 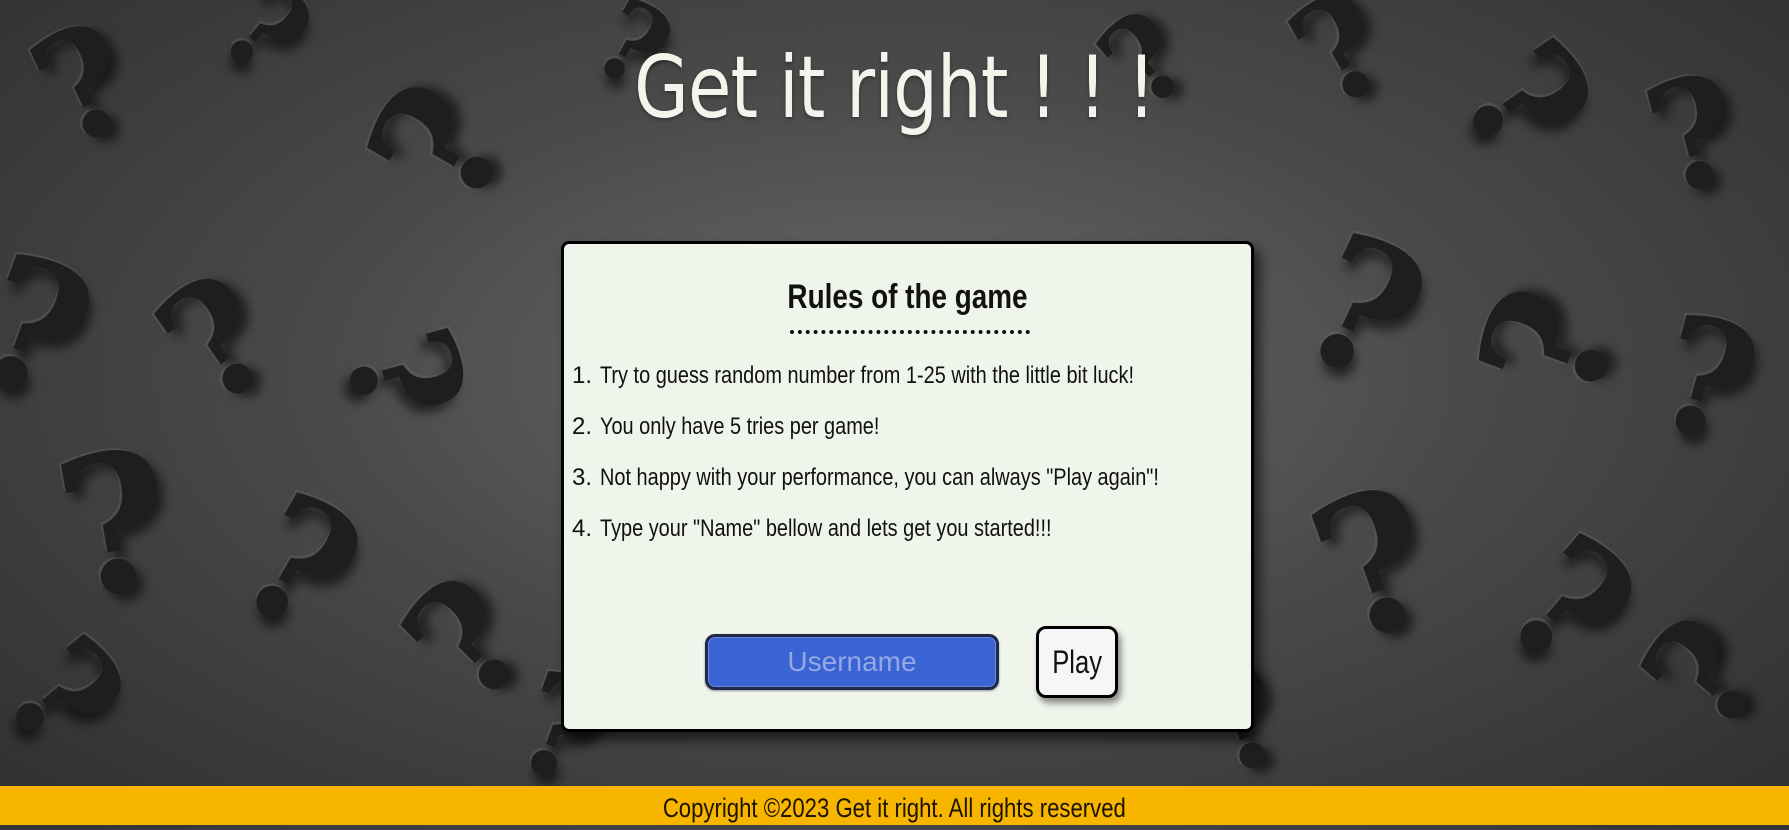 I want to click on play-button: Play, so click(x=1077, y=662).